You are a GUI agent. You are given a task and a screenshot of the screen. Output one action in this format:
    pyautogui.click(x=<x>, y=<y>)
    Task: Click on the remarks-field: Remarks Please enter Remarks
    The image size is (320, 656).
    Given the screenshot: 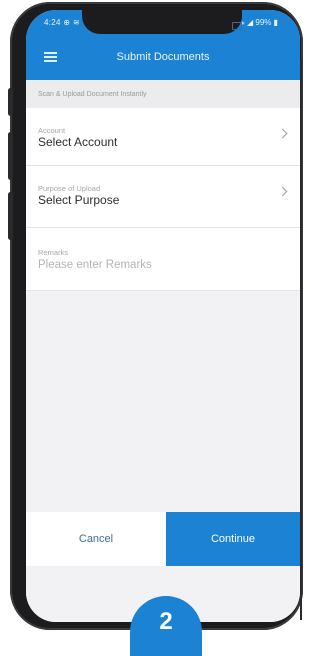 What is the action you would take?
    pyautogui.click(x=163, y=259)
    